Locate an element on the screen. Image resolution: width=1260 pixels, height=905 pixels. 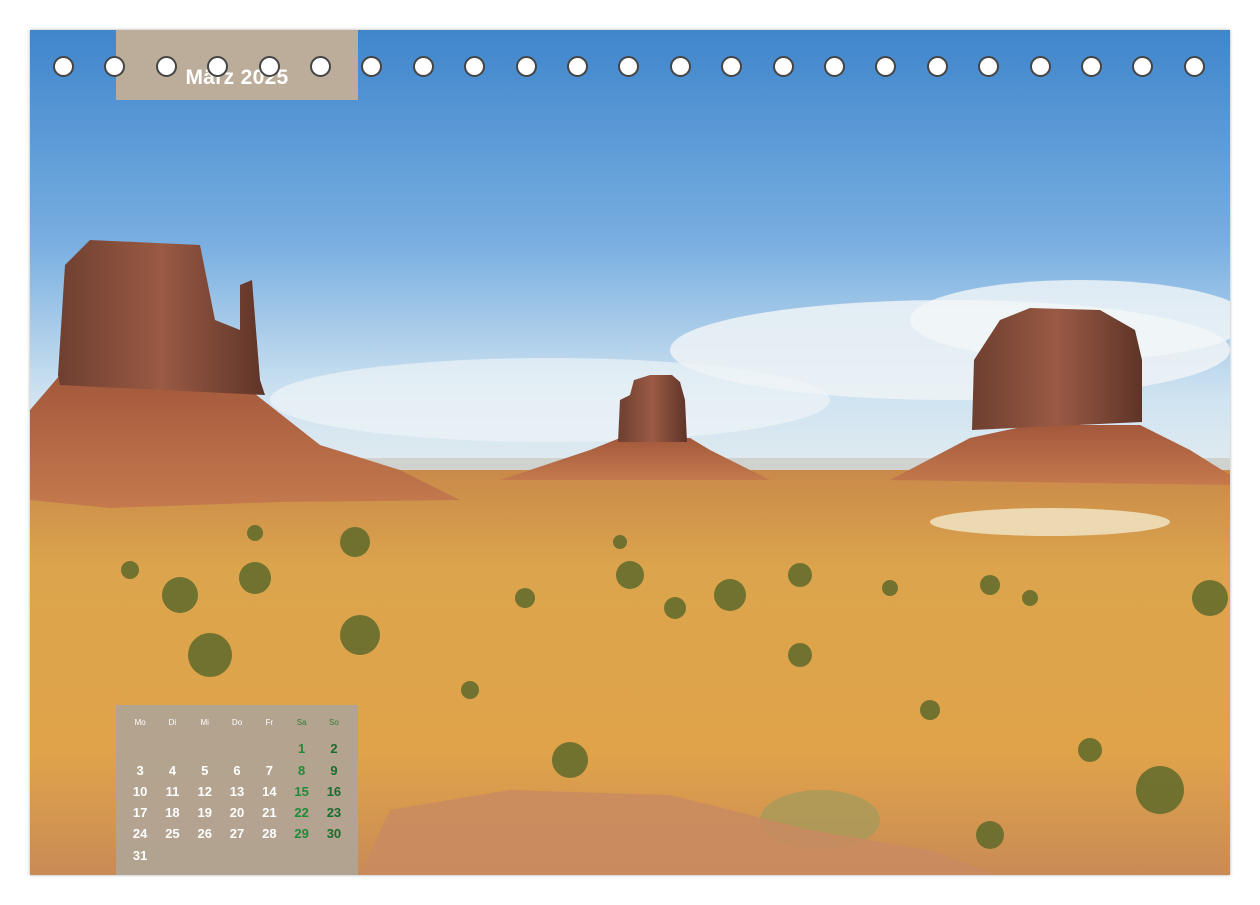
calendar-day: 10 is located at coordinates (140, 791).